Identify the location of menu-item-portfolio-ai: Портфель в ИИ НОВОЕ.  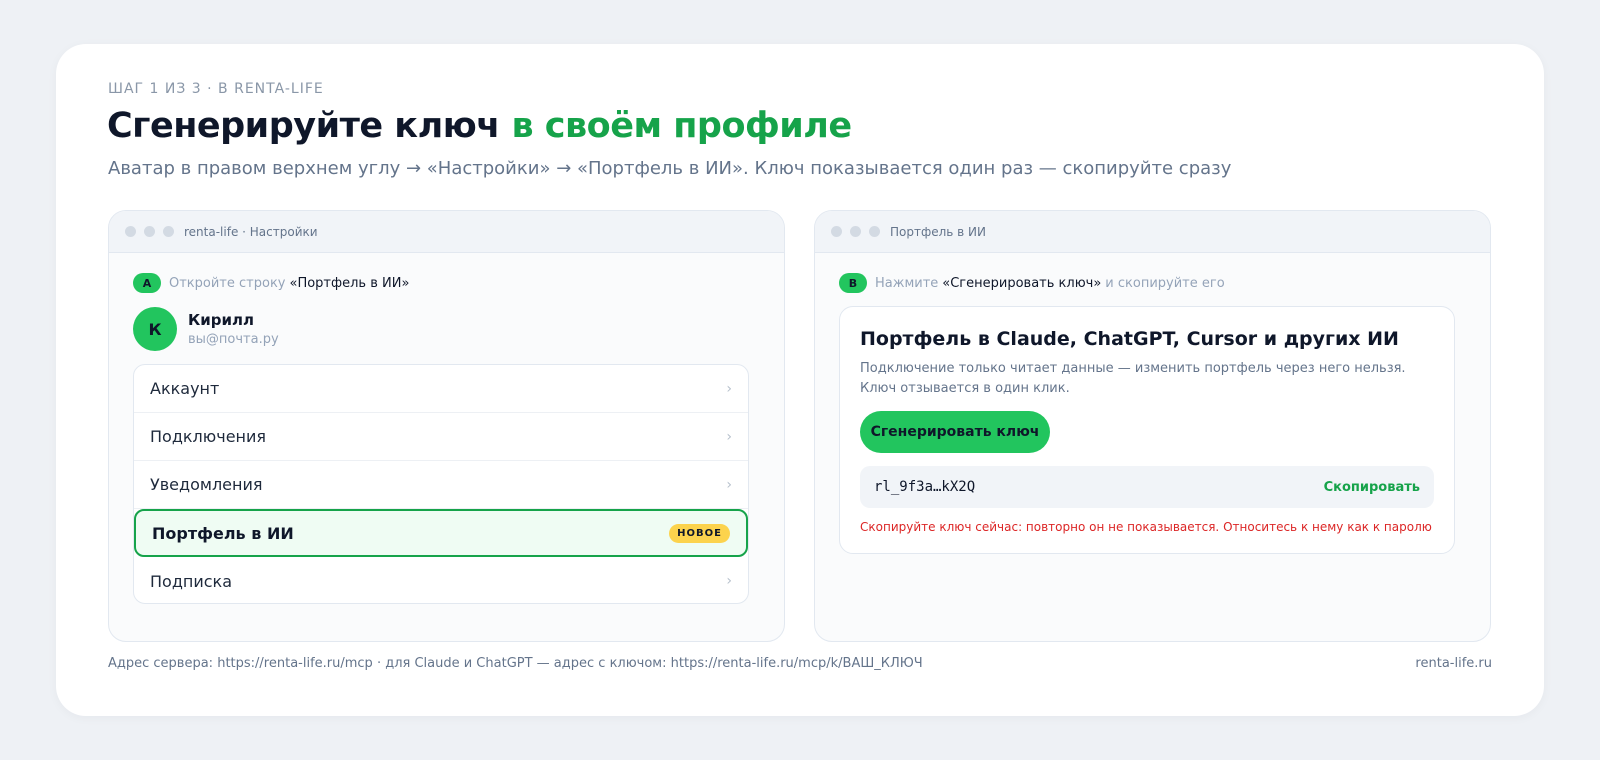
(441, 533).